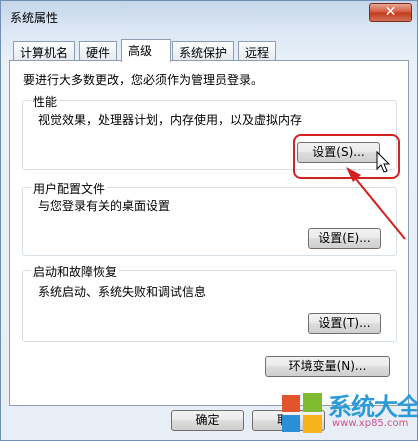 The image size is (418, 441). What do you see at coordinates (146, 50) in the screenshot?
I see `tab-advanced: 高级` at bounding box center [146, 50].